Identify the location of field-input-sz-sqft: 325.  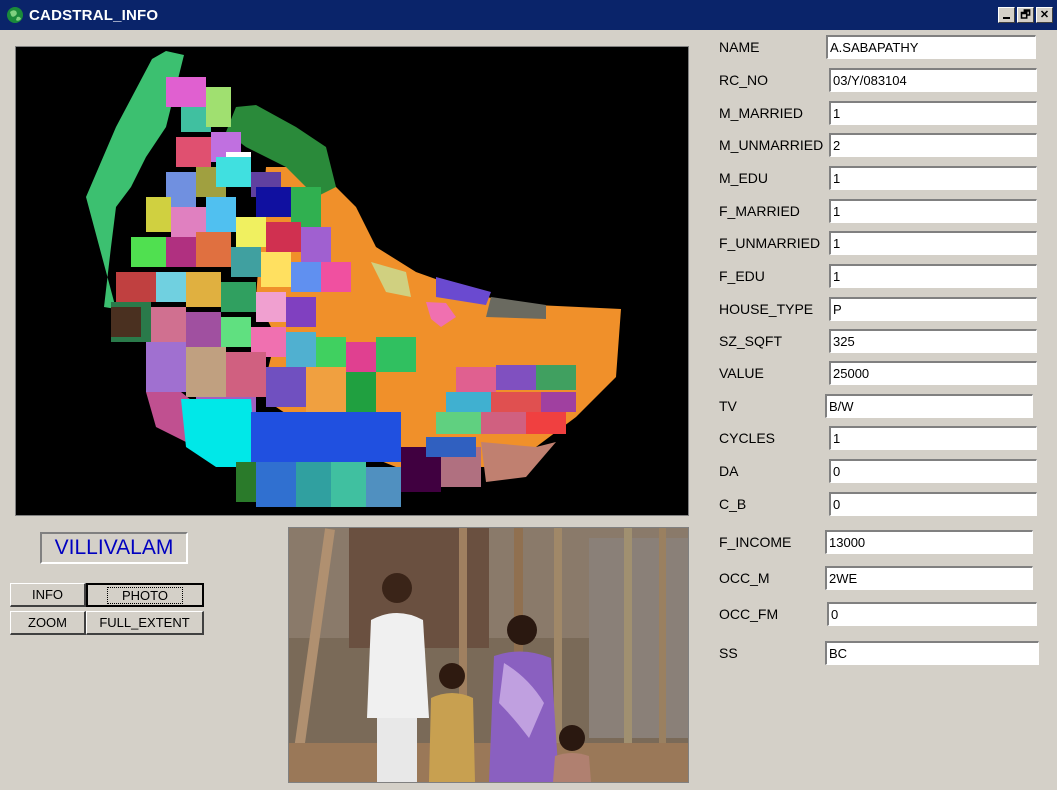
(933, 341).